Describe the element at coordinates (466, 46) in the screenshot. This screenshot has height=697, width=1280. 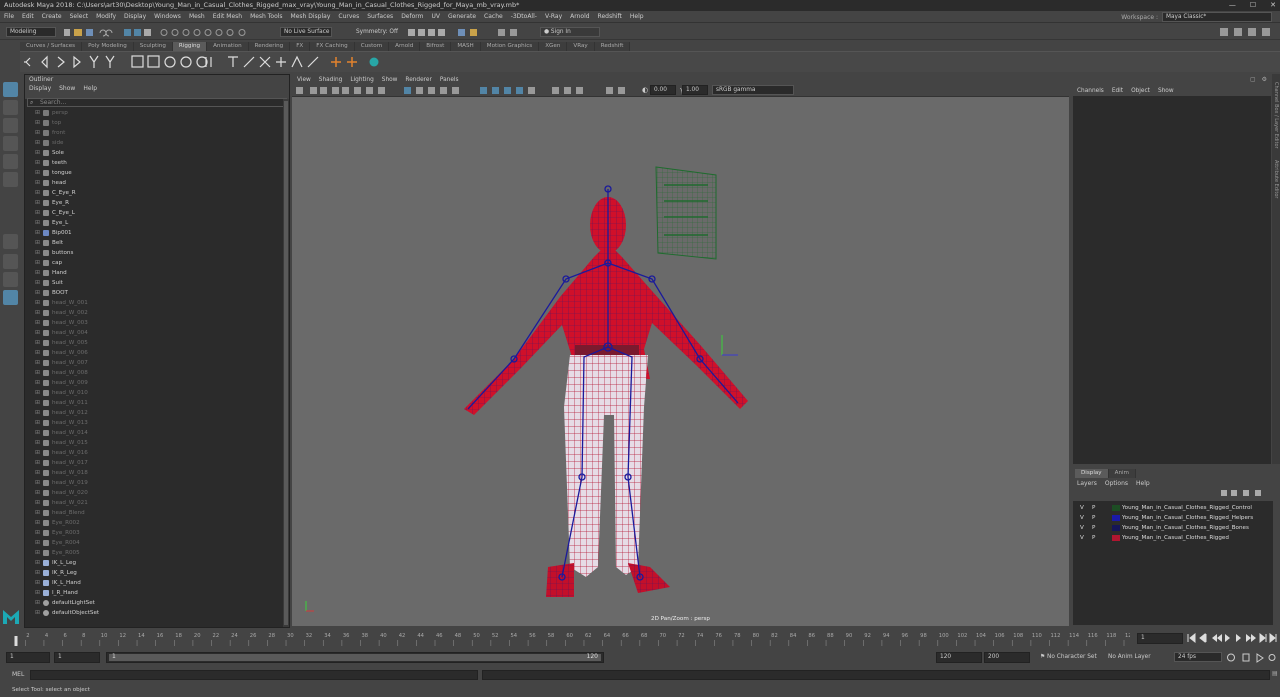
I see `shelf-tab-mash: MASH` at that location.